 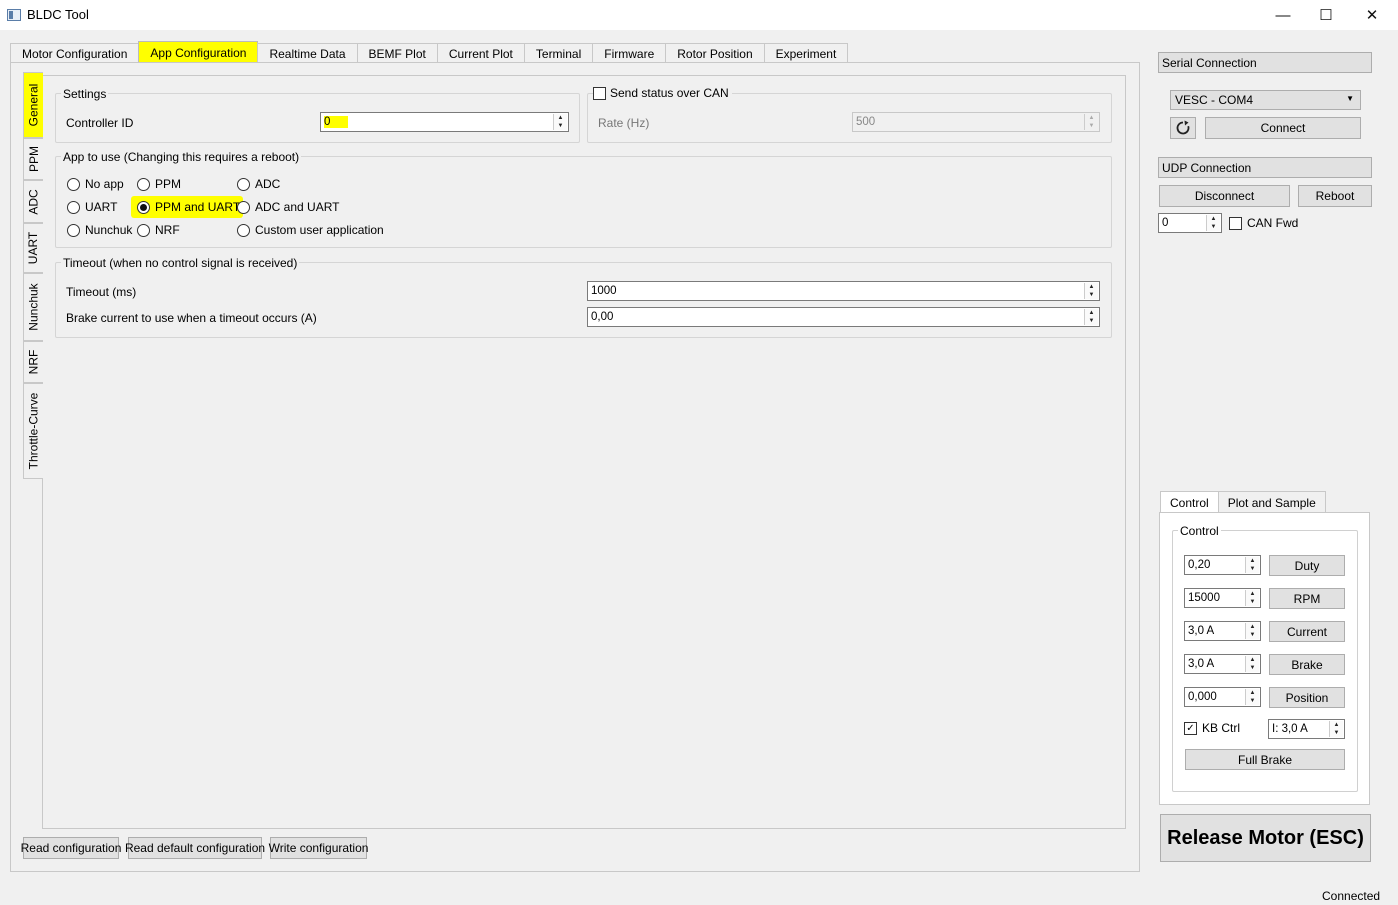 I want to click on tab-firmware: Firmware, so click(x=629, y=53).